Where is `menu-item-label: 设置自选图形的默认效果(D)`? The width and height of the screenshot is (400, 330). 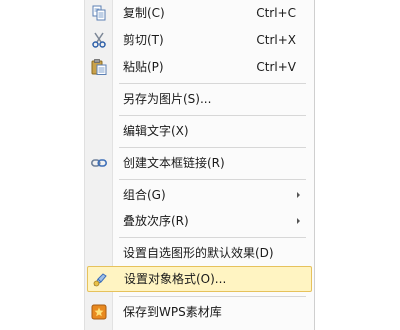 menu-item-label: 设置自选图形的默认效果(D) is located at coordinates (198, 253).